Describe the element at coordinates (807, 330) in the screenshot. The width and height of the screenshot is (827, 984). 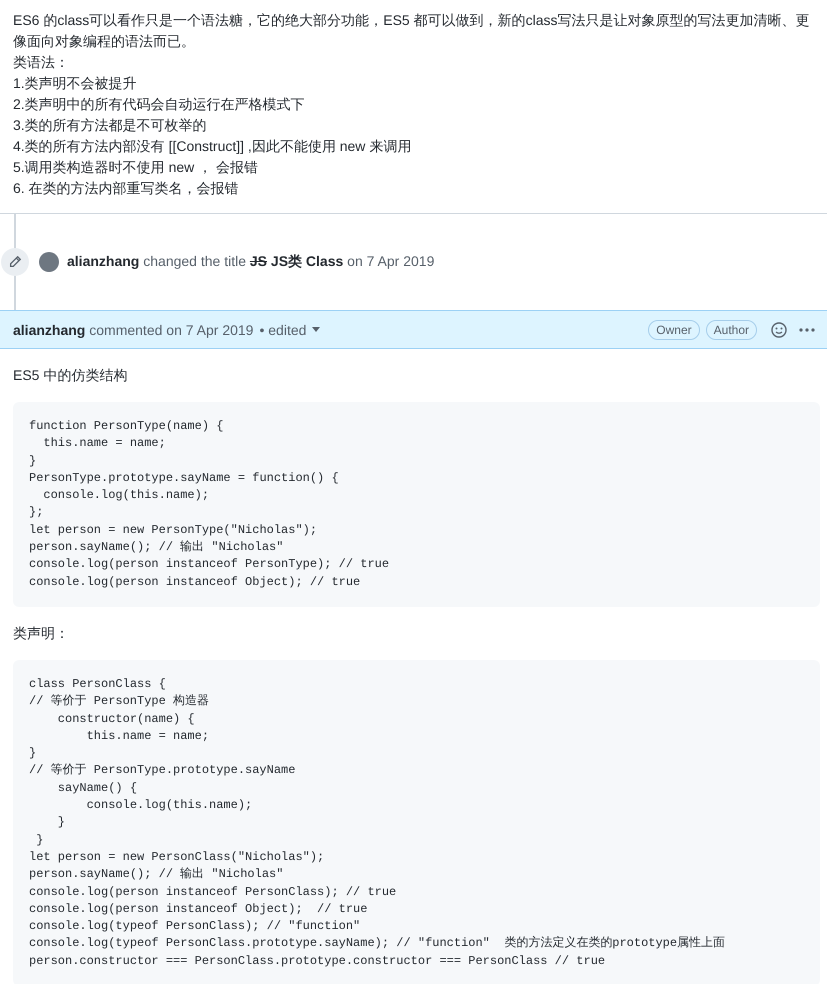
I see `more-icon` at that location.